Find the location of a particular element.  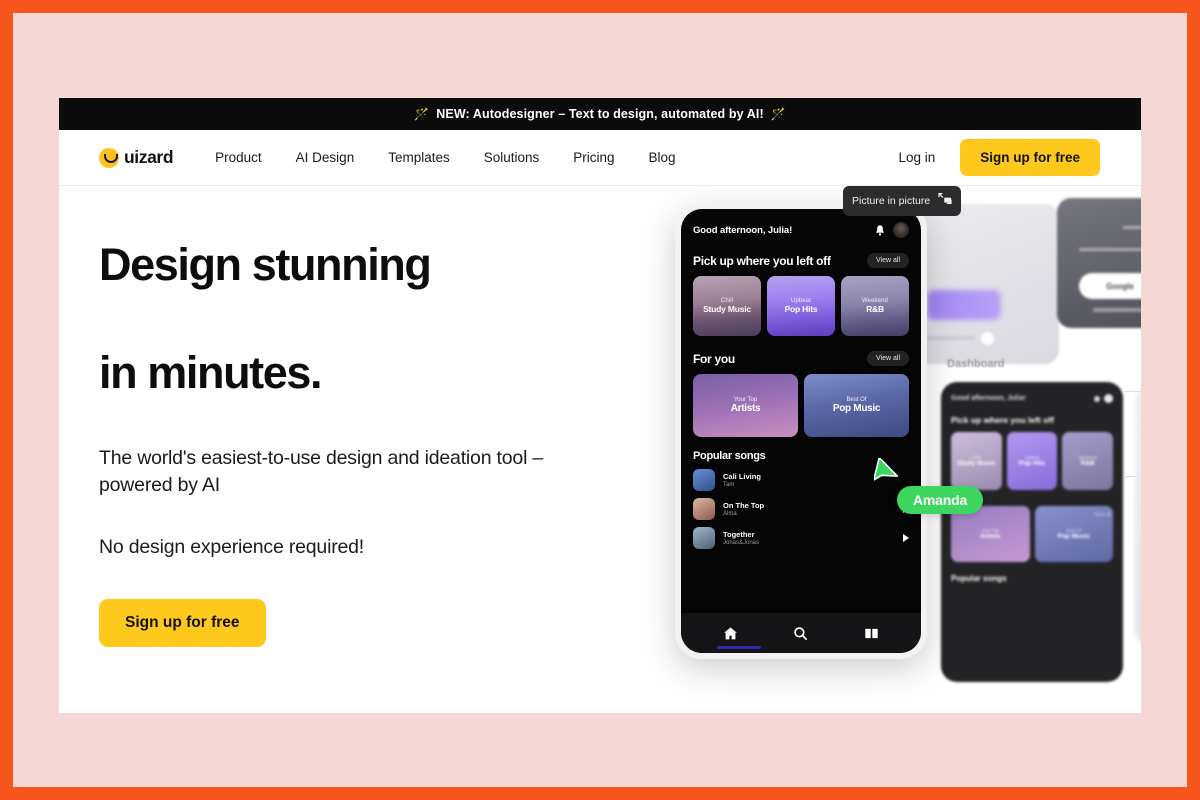

section-header-pickup: Pick up where you left off View all is located at coordinates (801, 260).